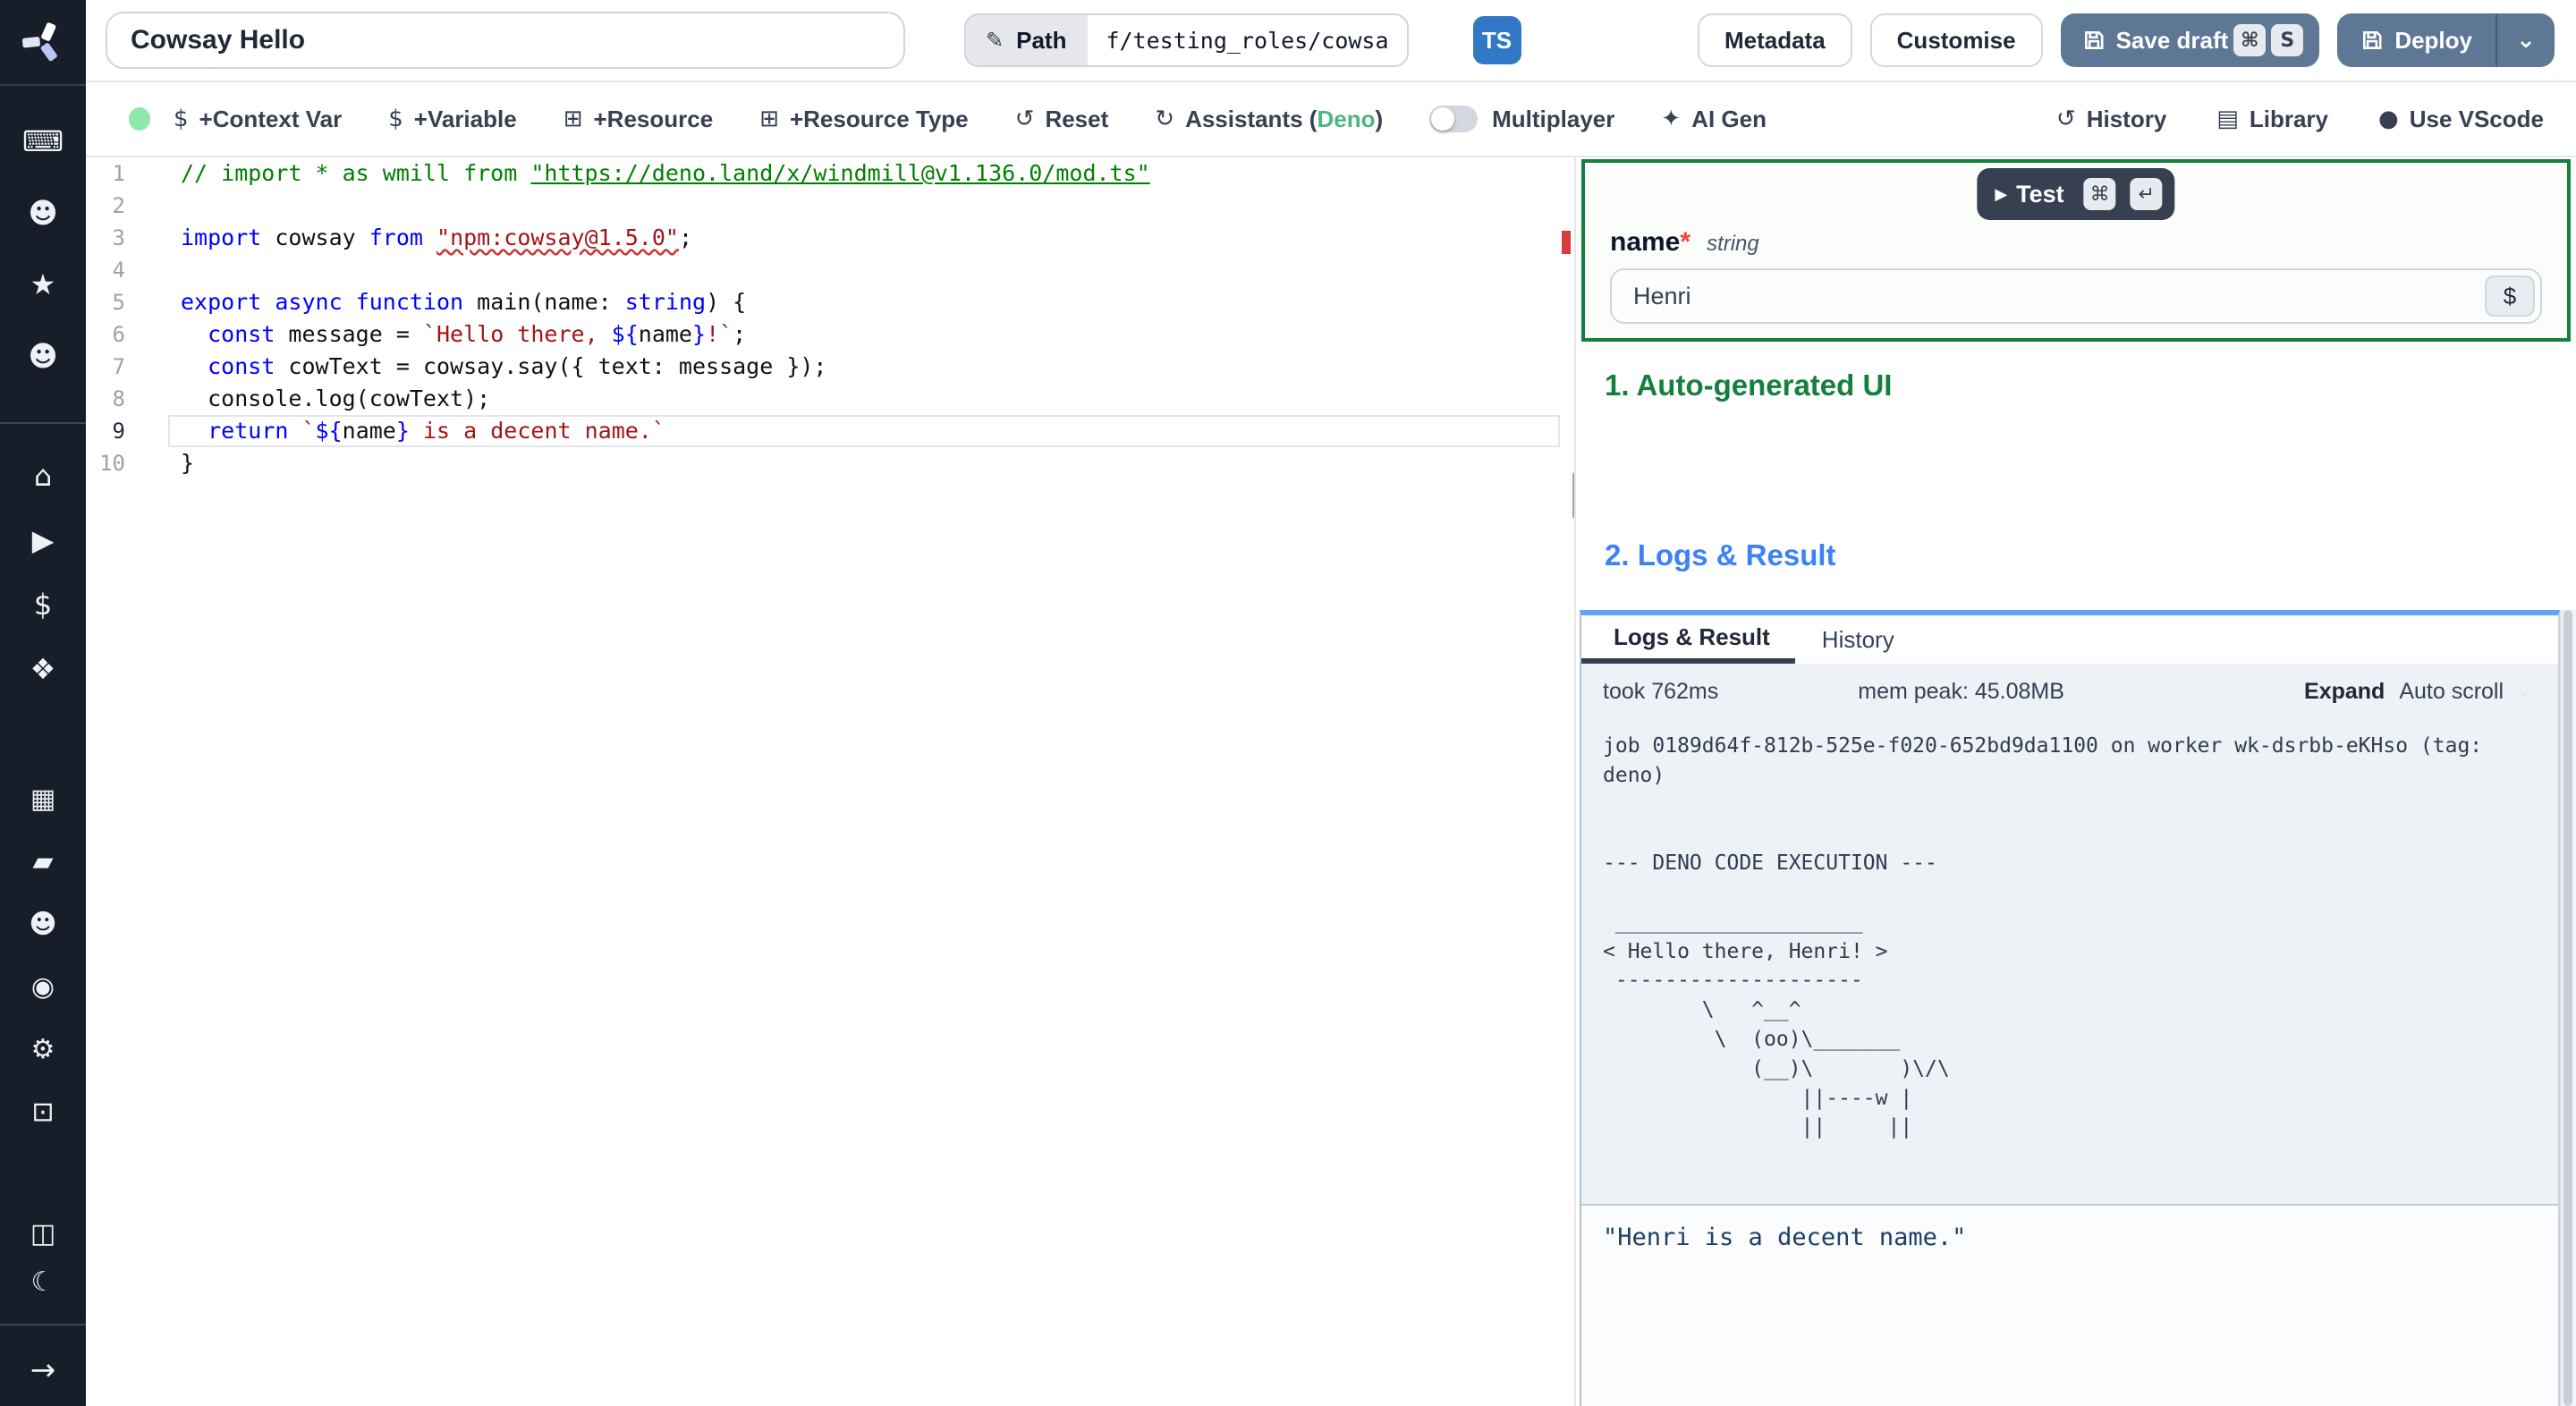 Image resolution: width=2576 pixels, height=1406 pixels. I want to click on test-args-box: ▶ Test ⌘ ↵ name* string $, so click(2076, 251).